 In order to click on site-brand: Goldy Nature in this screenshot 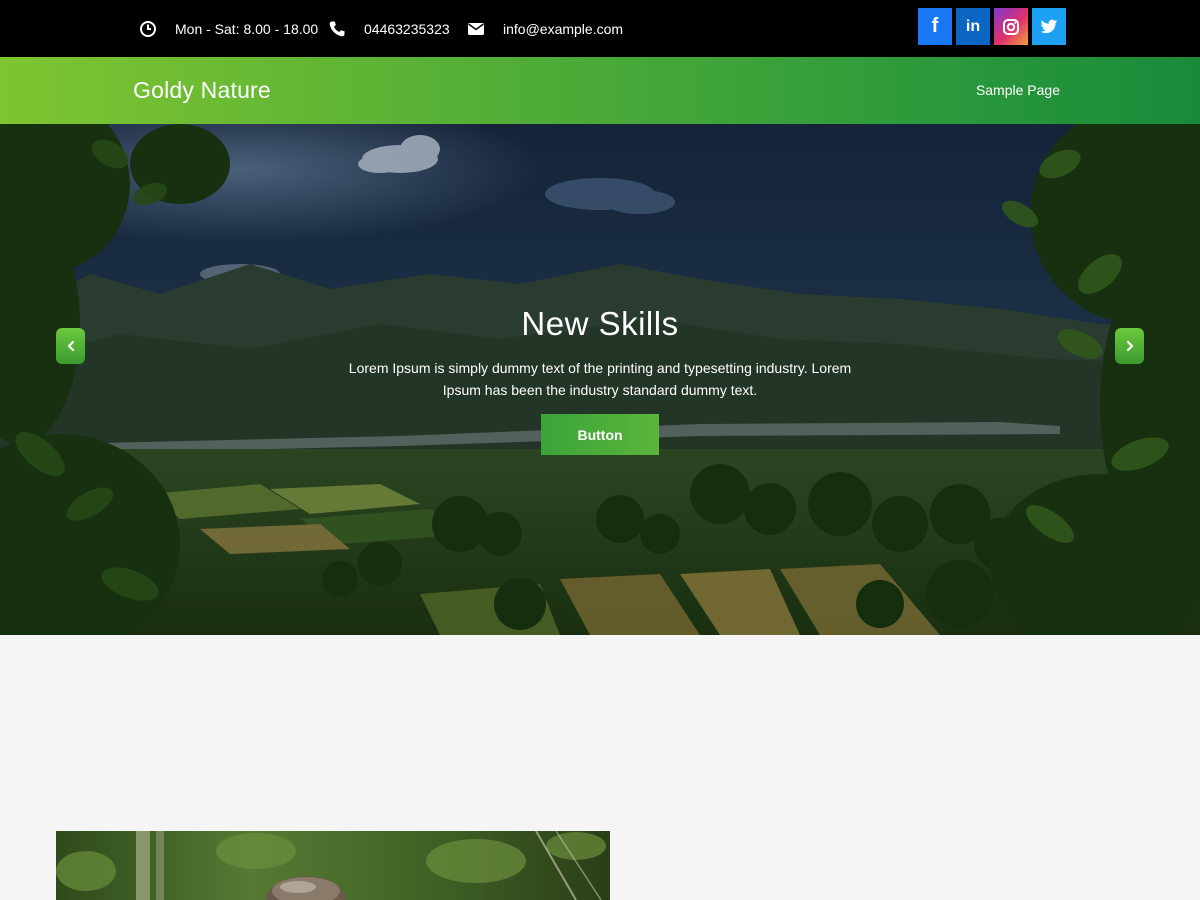, I will do `click(202, 90)`.